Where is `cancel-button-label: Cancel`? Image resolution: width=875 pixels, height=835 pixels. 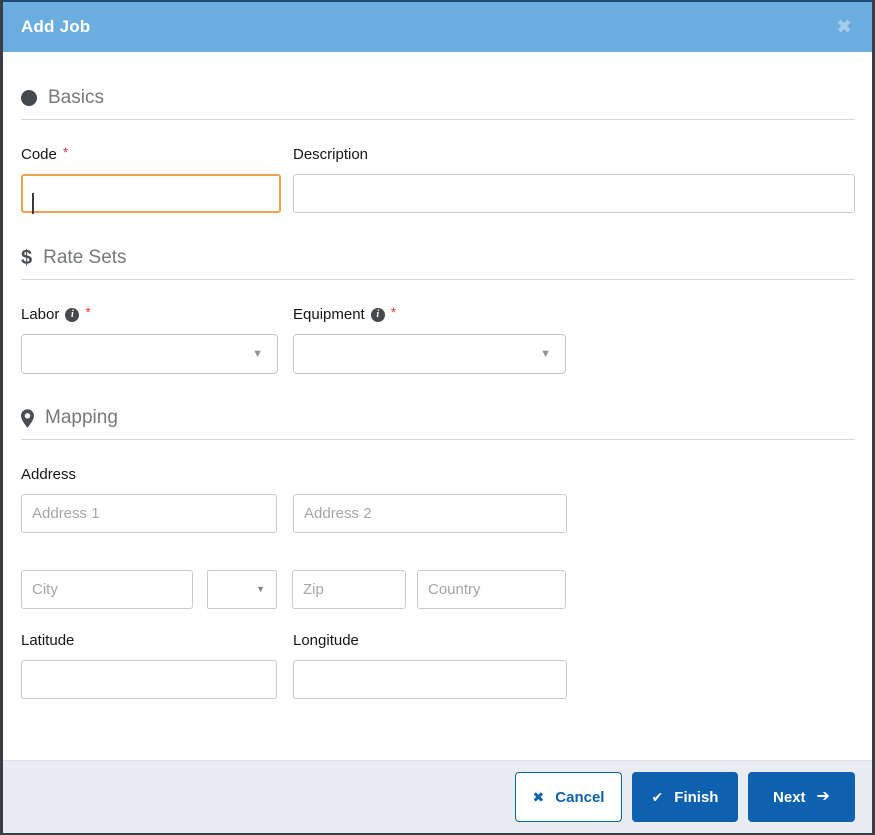 cancel-button-label: Cancel is located at coordinates (580, 797).